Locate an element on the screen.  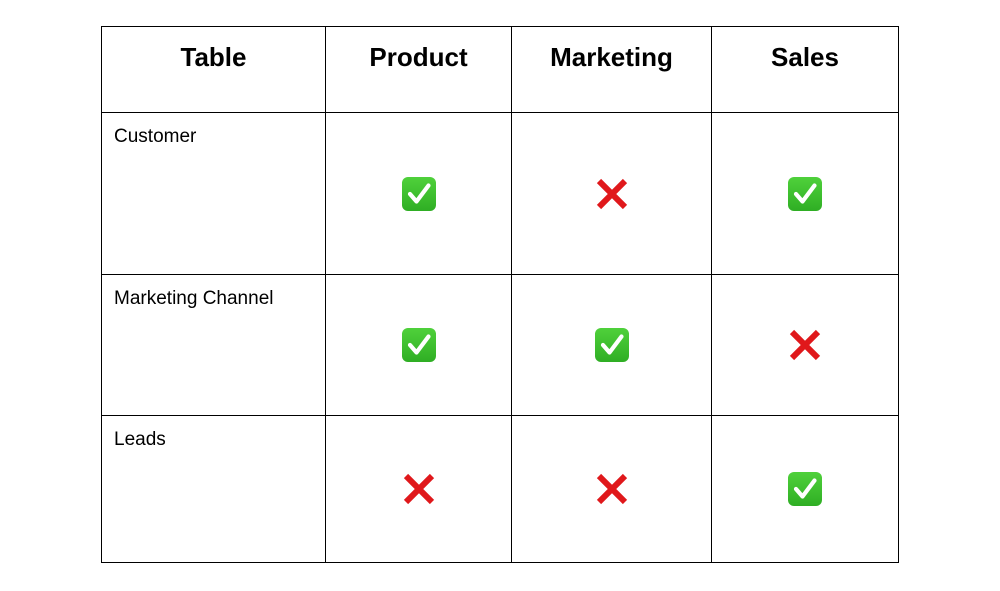
cell-marketing-channel-marketing is located at coordinates (611, 345).